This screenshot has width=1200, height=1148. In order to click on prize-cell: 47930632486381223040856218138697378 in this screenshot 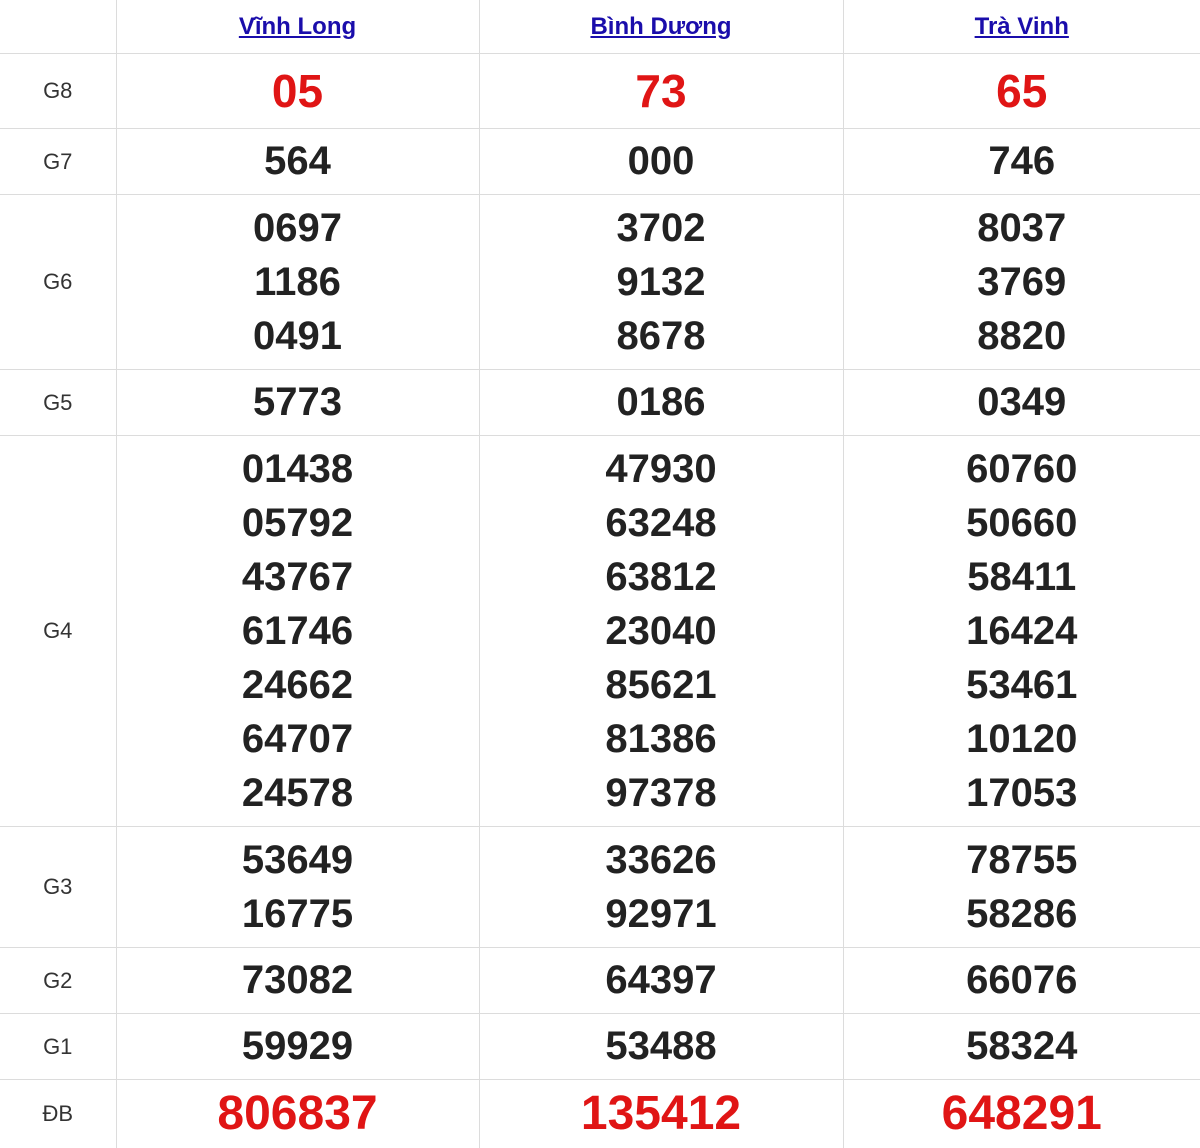, I will do `click(661, 631)`.